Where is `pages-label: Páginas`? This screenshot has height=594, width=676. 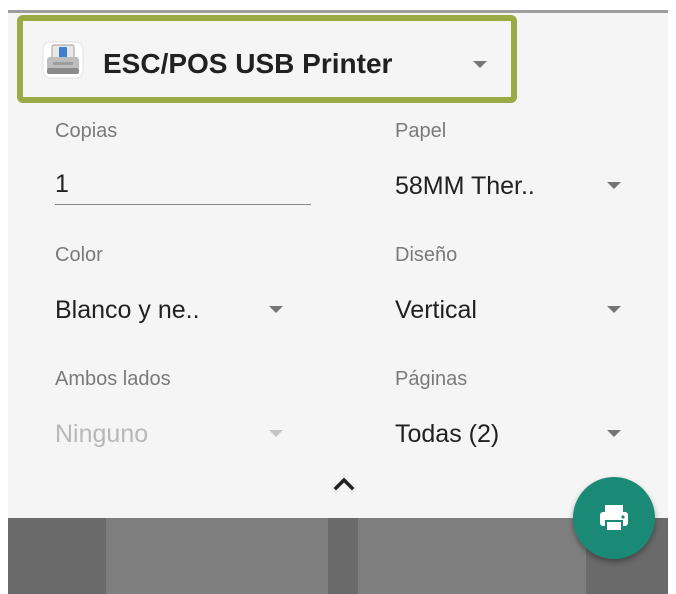 pages-label: Páginas is located at coordinates (431, 379).